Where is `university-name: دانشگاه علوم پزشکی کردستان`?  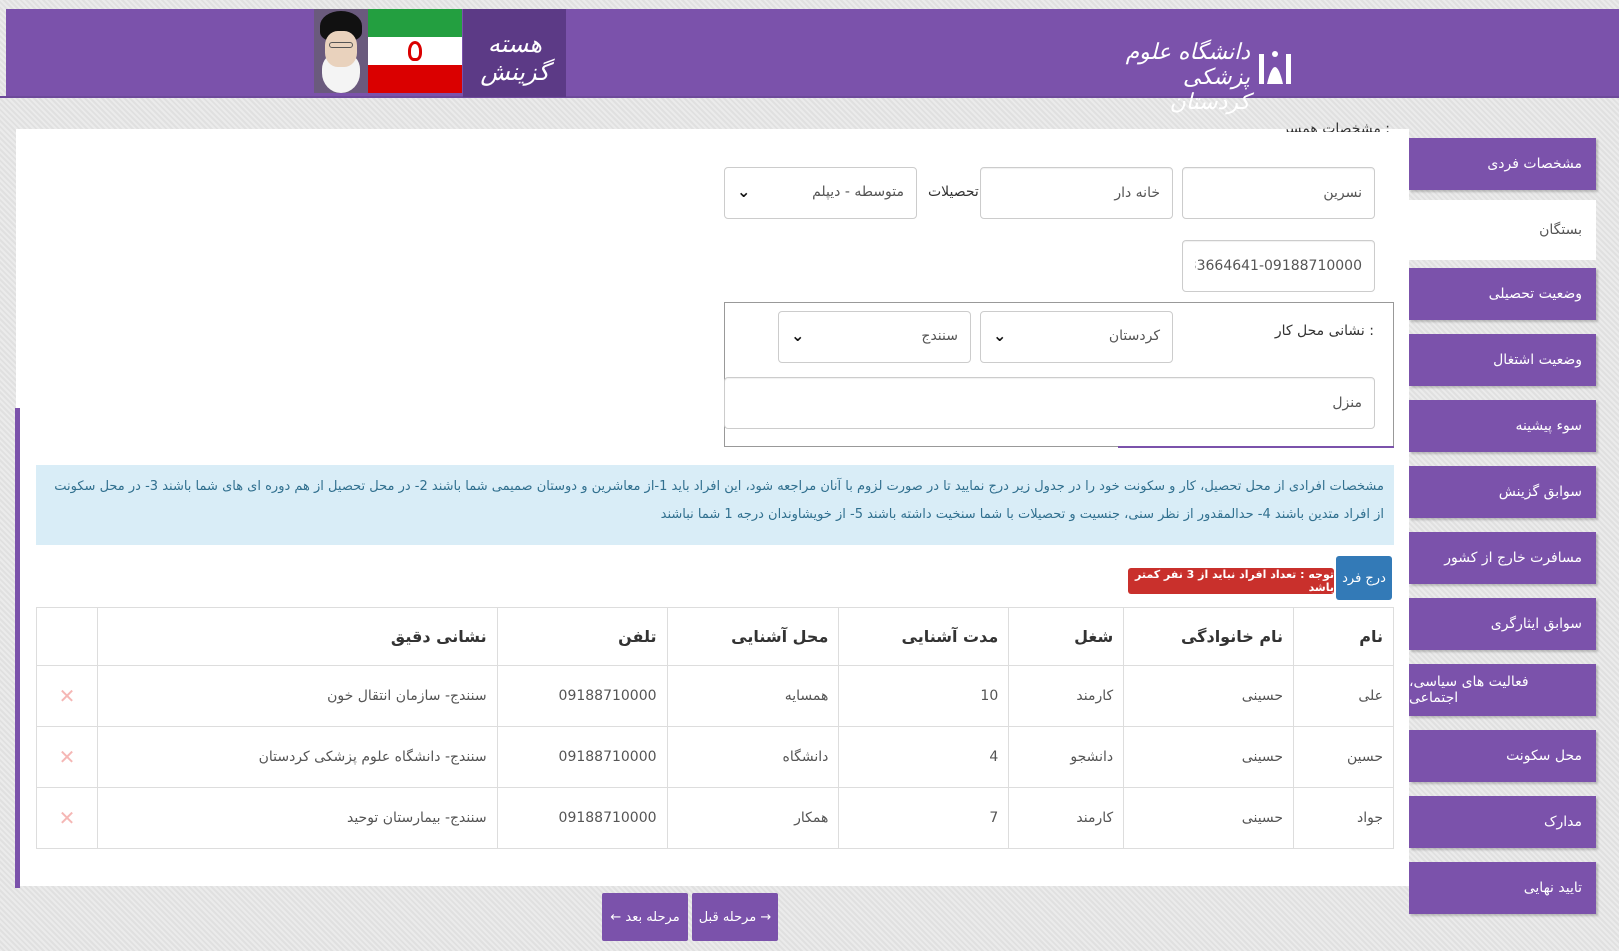
university-name: دانشگاه علوم پزشکی کردستان is located at coordinates (1187, 77).